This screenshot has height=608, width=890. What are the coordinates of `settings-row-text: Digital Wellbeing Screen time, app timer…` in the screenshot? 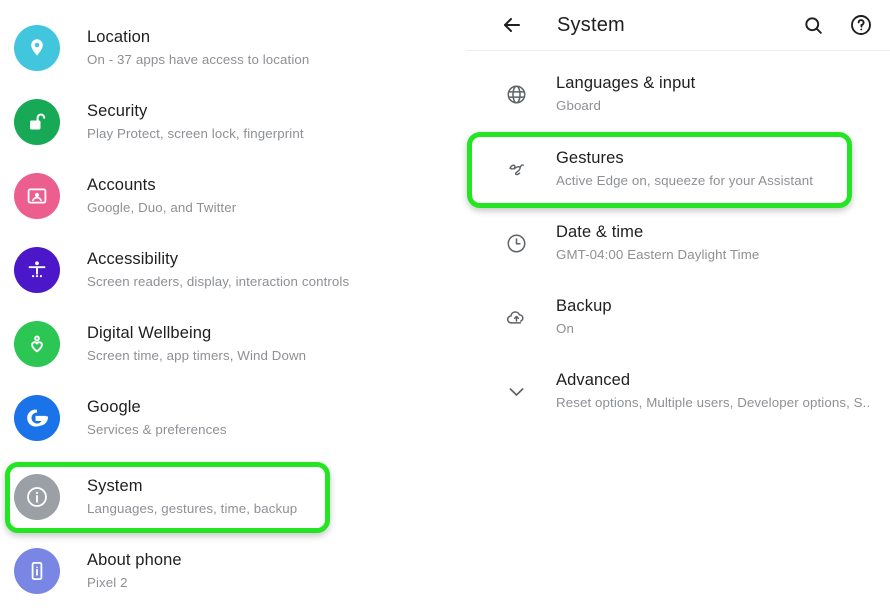 It's located at (196, 344).